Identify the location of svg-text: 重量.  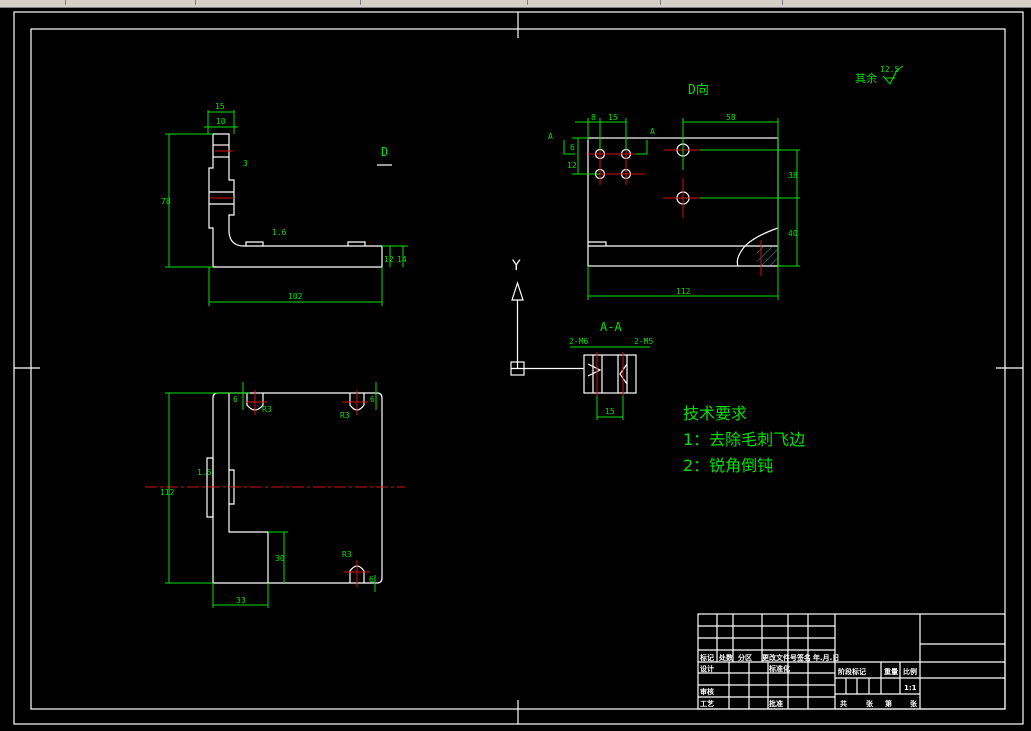
(891, 671).